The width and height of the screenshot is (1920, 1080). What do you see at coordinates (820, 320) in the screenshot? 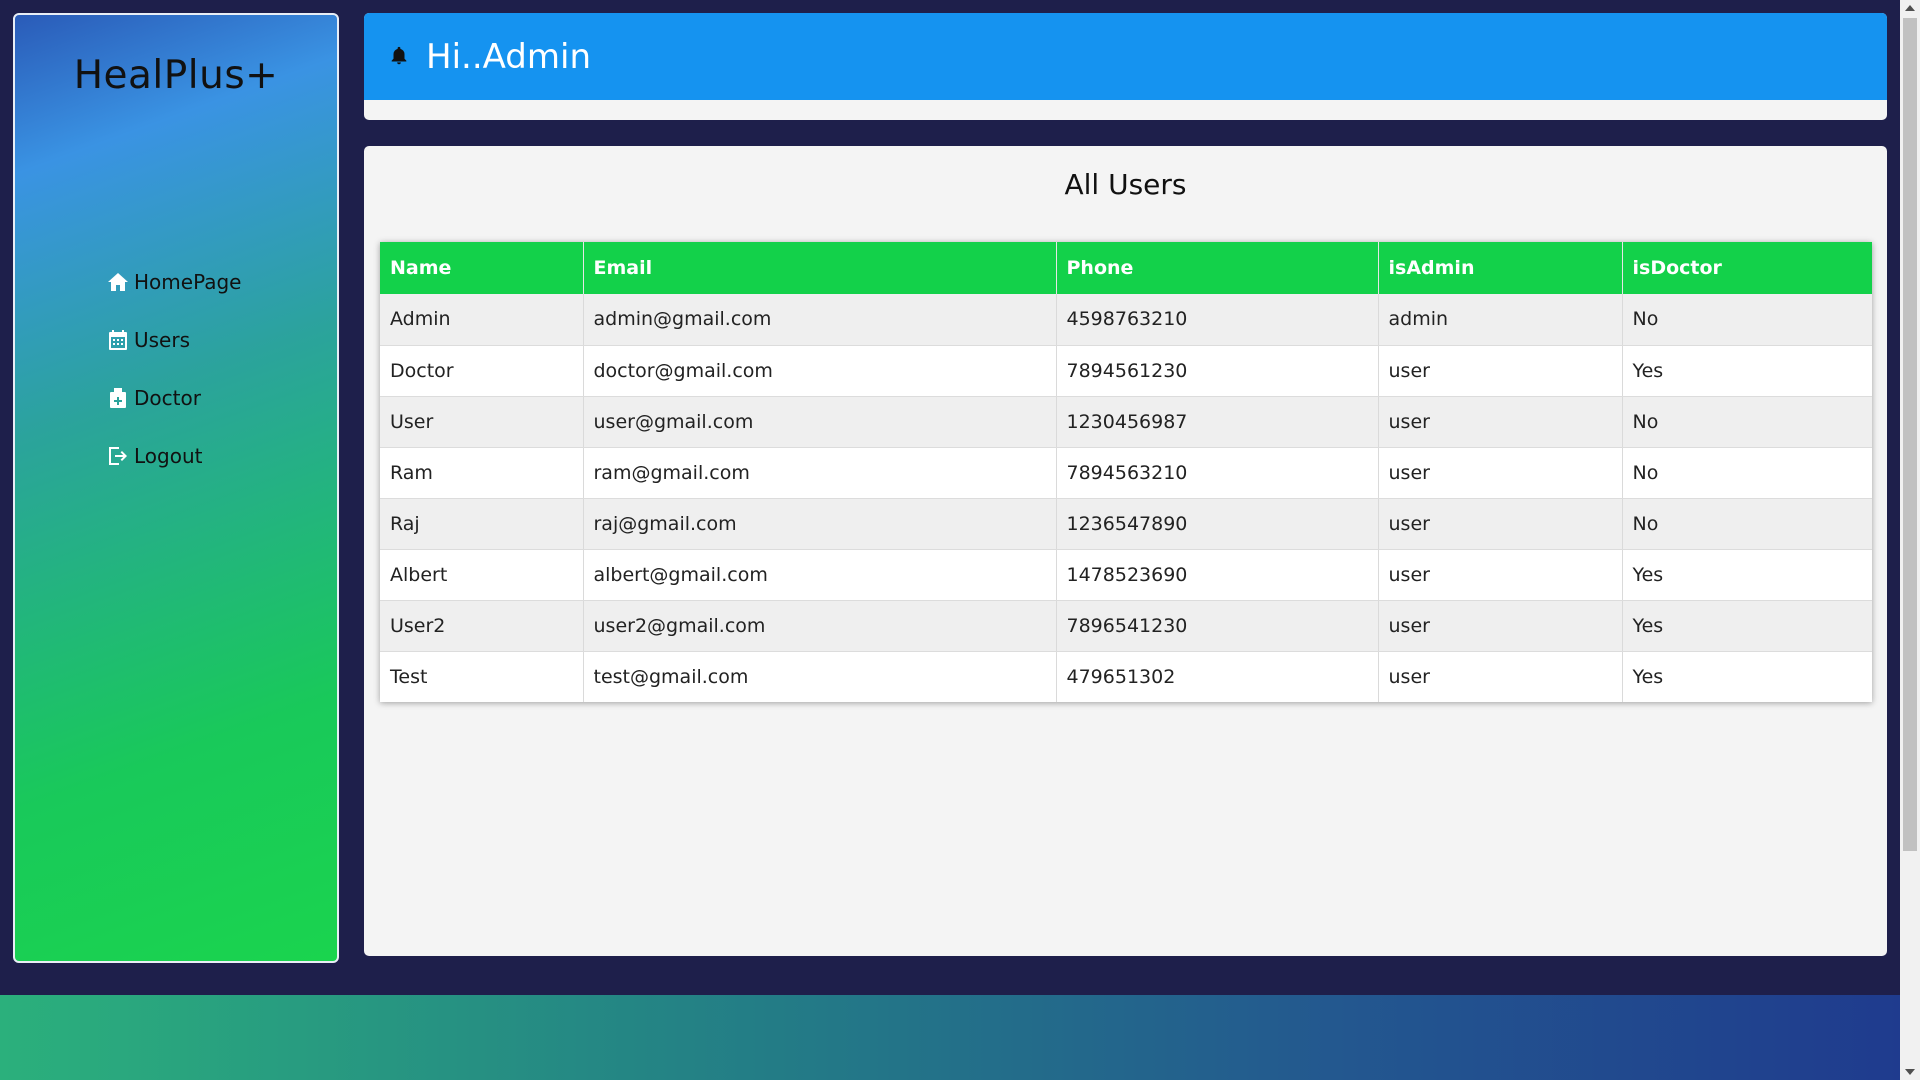
I see `cell-email: admin@gmail.com` at bounding box center [820, 320].